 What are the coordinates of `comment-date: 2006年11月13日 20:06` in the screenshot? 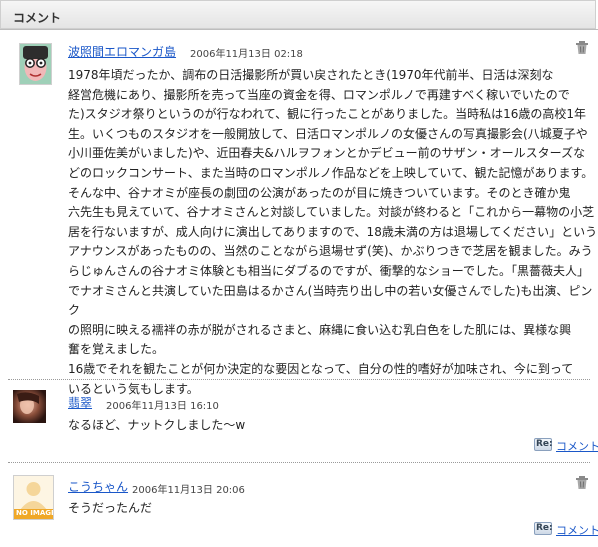 It's located at (188, 490).